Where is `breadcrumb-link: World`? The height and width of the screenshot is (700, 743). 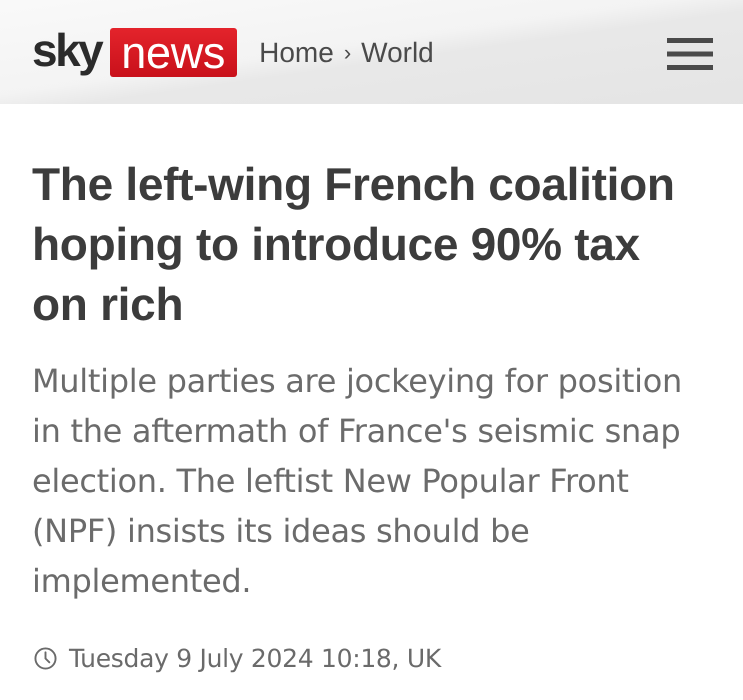
breadcrumb-link: World is located at coordinates (397, 53).